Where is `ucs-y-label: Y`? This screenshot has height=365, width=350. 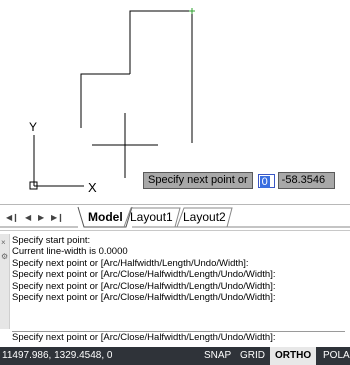
ucs-y-label: Y is located at coordinates (33, 127).